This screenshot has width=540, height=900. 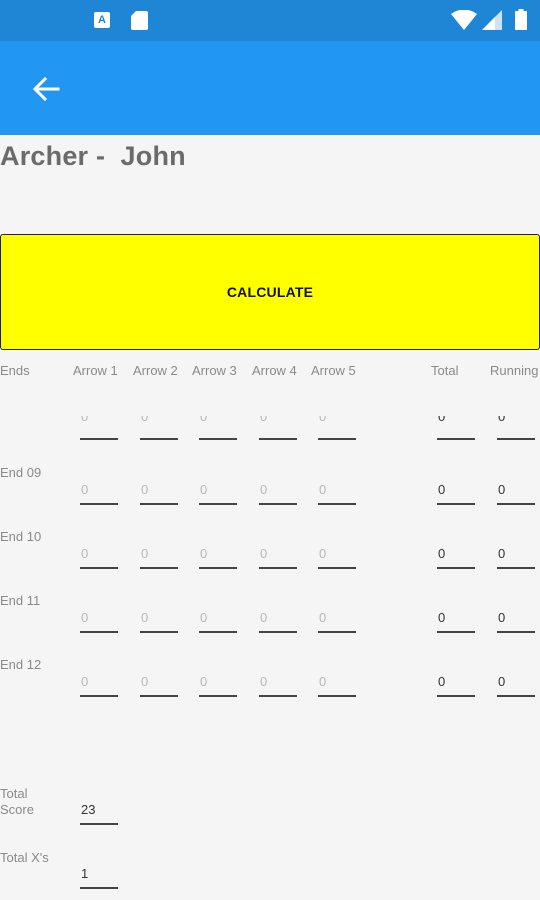 I want to click on end-10-arrow-1-input: 0, so click(x=99, y=557).